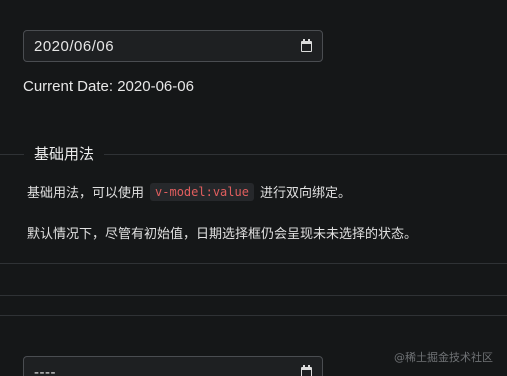 The image size is (507, 376). Describe the element at coordinates (443, 357) in the screenshot. I see `watermark: @稀土掘金技术社区` at that location.